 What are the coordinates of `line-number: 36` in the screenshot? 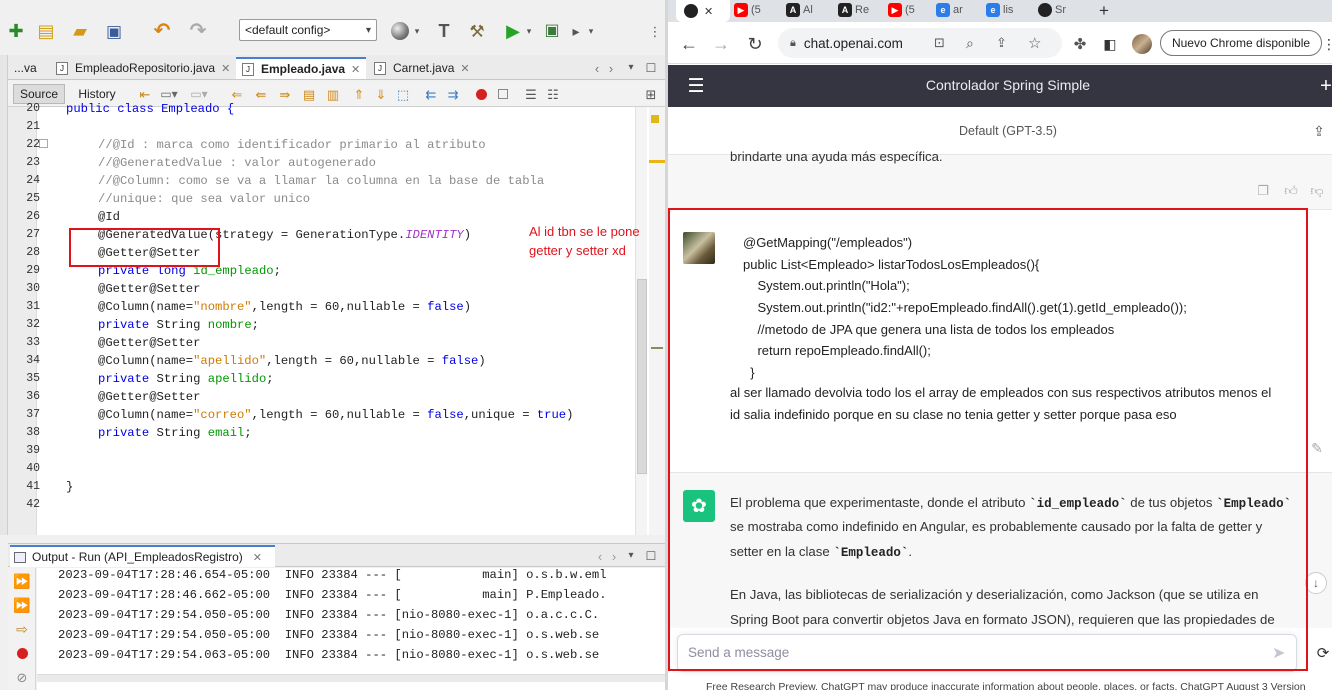 It's located at (33, 396).